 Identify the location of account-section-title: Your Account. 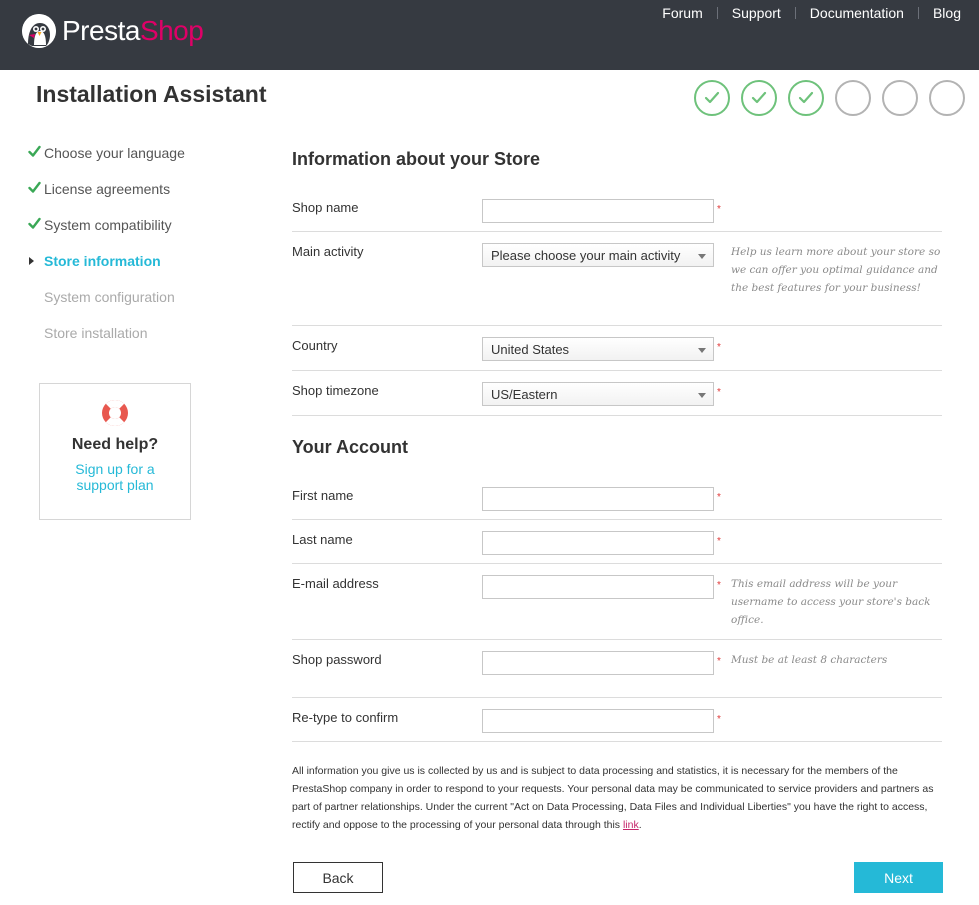
(350, 447).